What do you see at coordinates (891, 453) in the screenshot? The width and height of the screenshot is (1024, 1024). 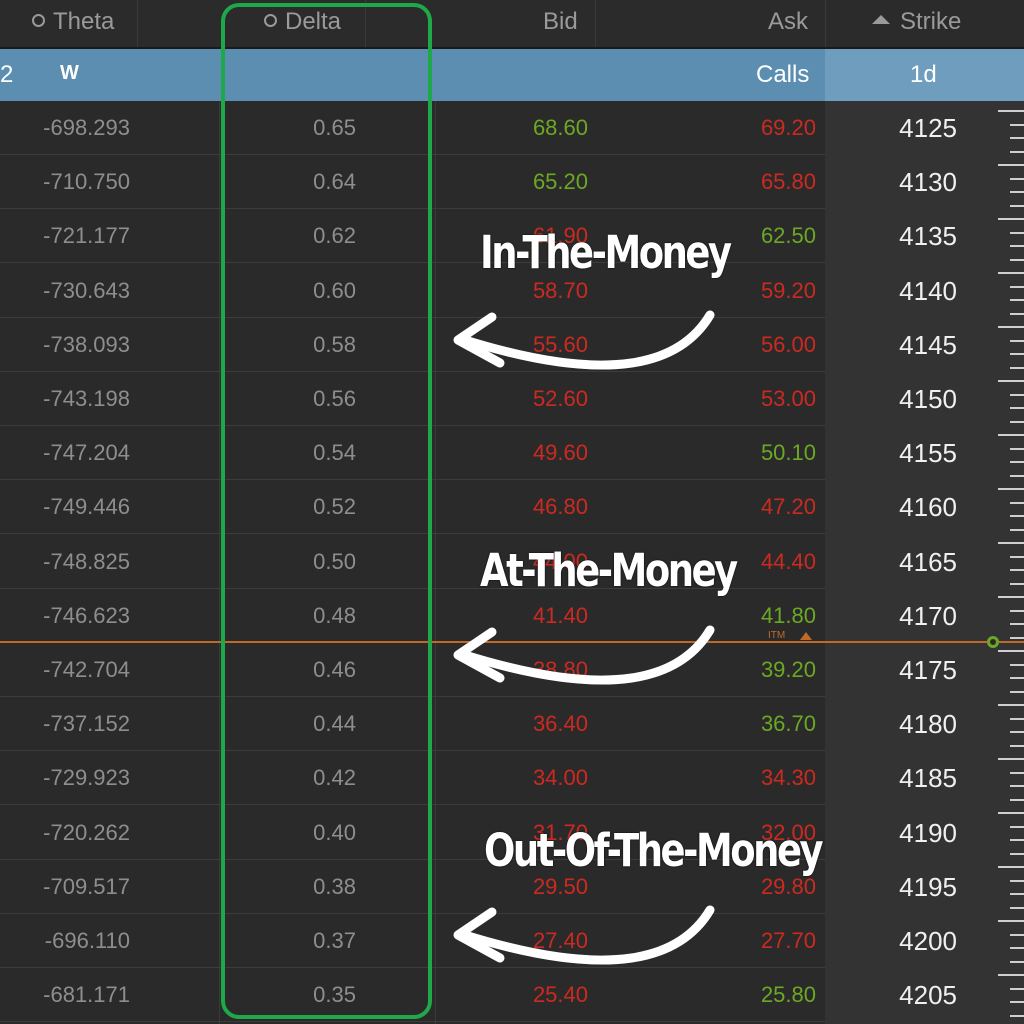 I see `strike-cell: 4155` at bounding box center [891, 453].